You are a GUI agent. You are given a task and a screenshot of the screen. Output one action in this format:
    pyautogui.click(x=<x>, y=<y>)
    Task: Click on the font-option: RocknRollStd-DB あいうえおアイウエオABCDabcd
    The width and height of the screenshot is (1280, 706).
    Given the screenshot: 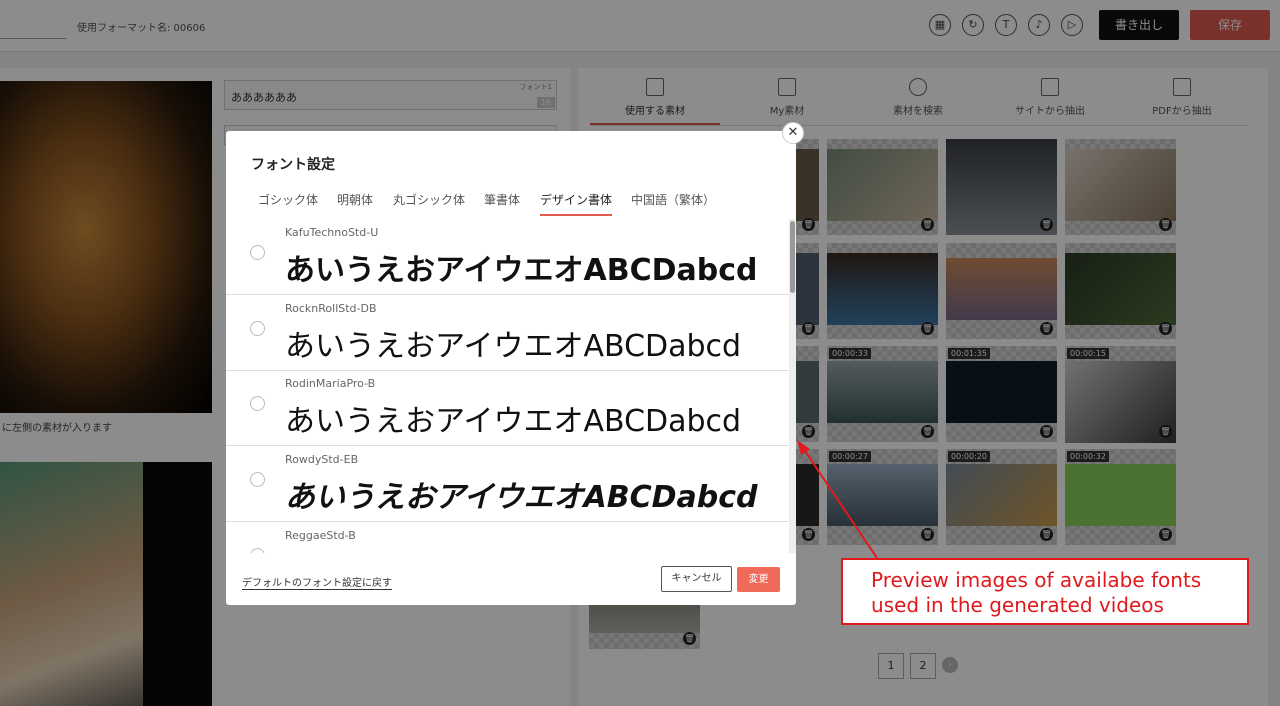 What is the action you would take?
    pyautogui.click(x=507, y=333)
    